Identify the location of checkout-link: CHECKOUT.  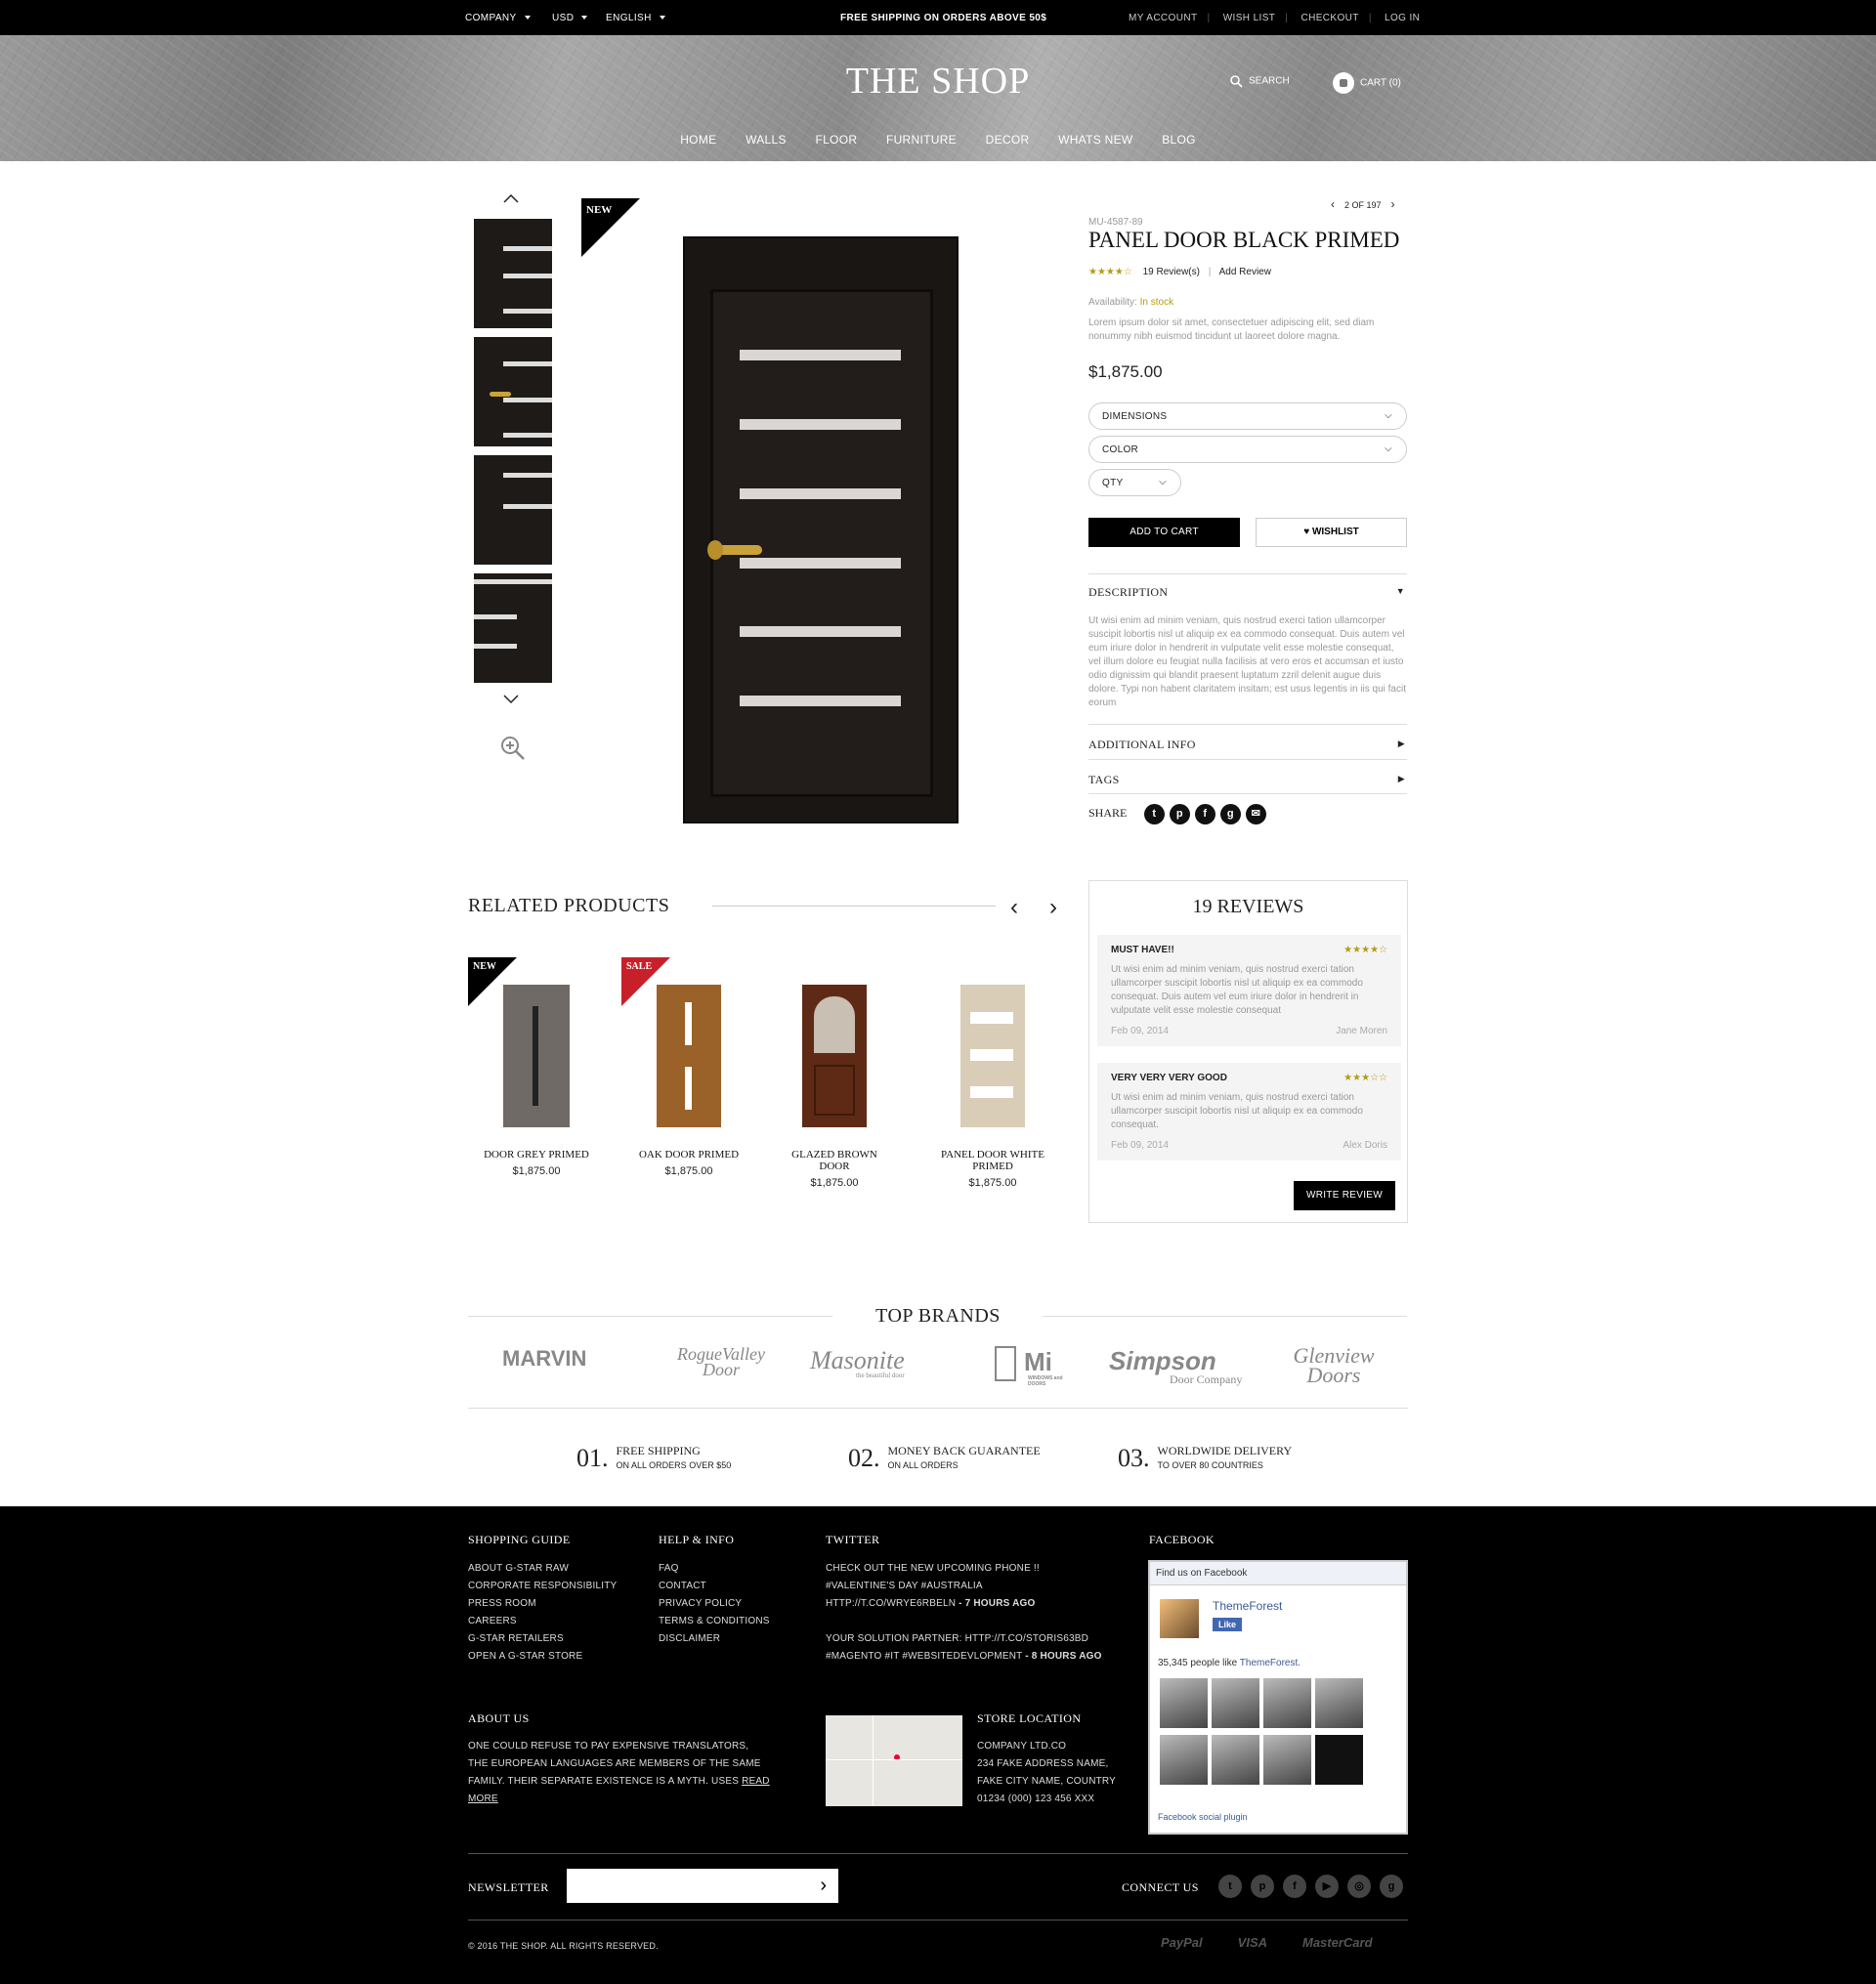
(1329, 18).